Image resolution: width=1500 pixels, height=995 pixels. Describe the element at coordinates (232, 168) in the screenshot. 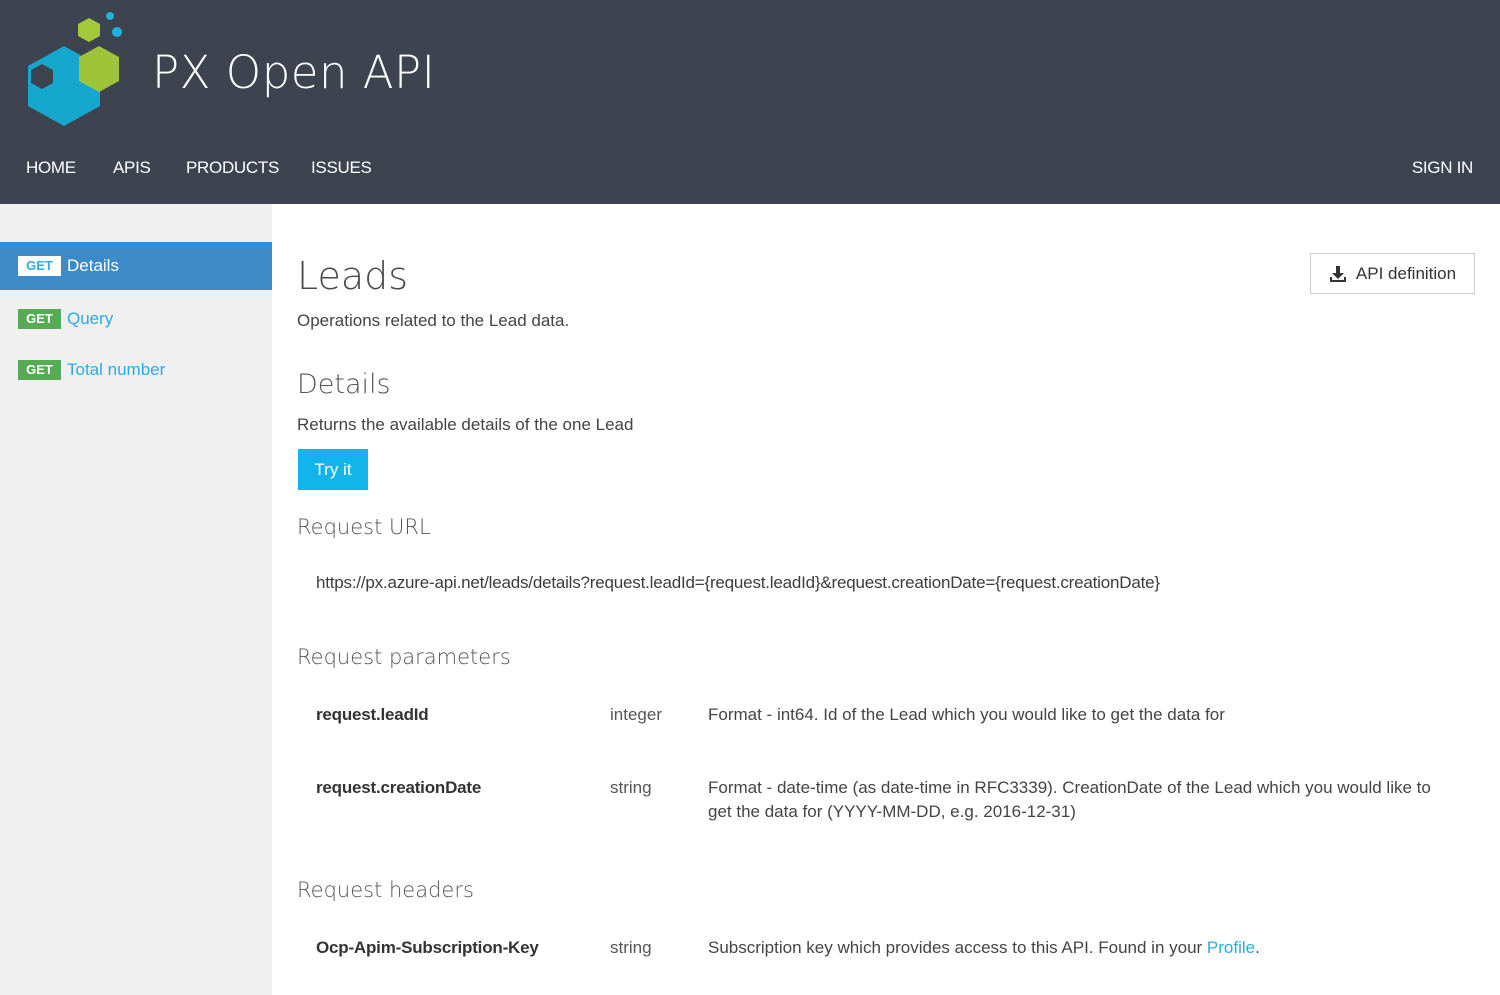

I see `nav-products: PRODUCTS` at that location.